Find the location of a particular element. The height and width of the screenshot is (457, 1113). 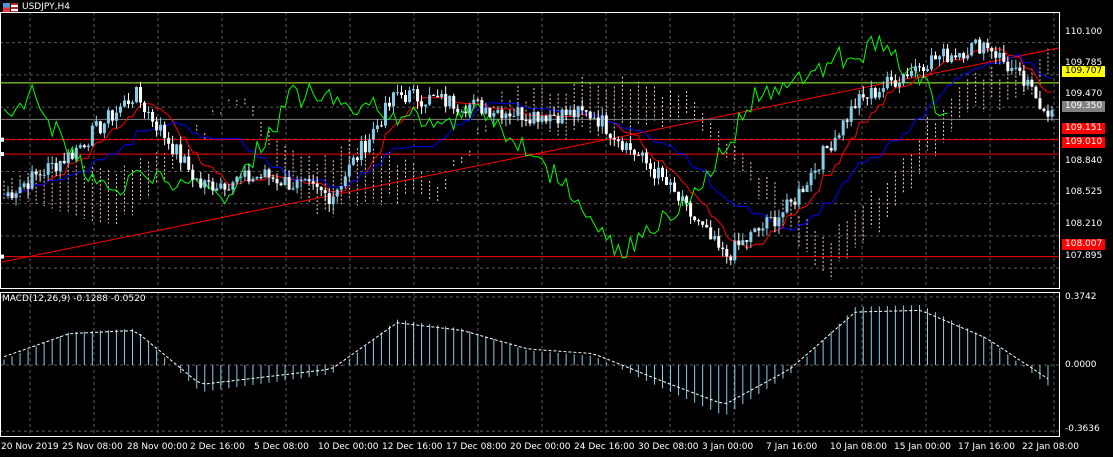

time-tick: 15 Jan 00:00 is located at coordinates (922, 447).